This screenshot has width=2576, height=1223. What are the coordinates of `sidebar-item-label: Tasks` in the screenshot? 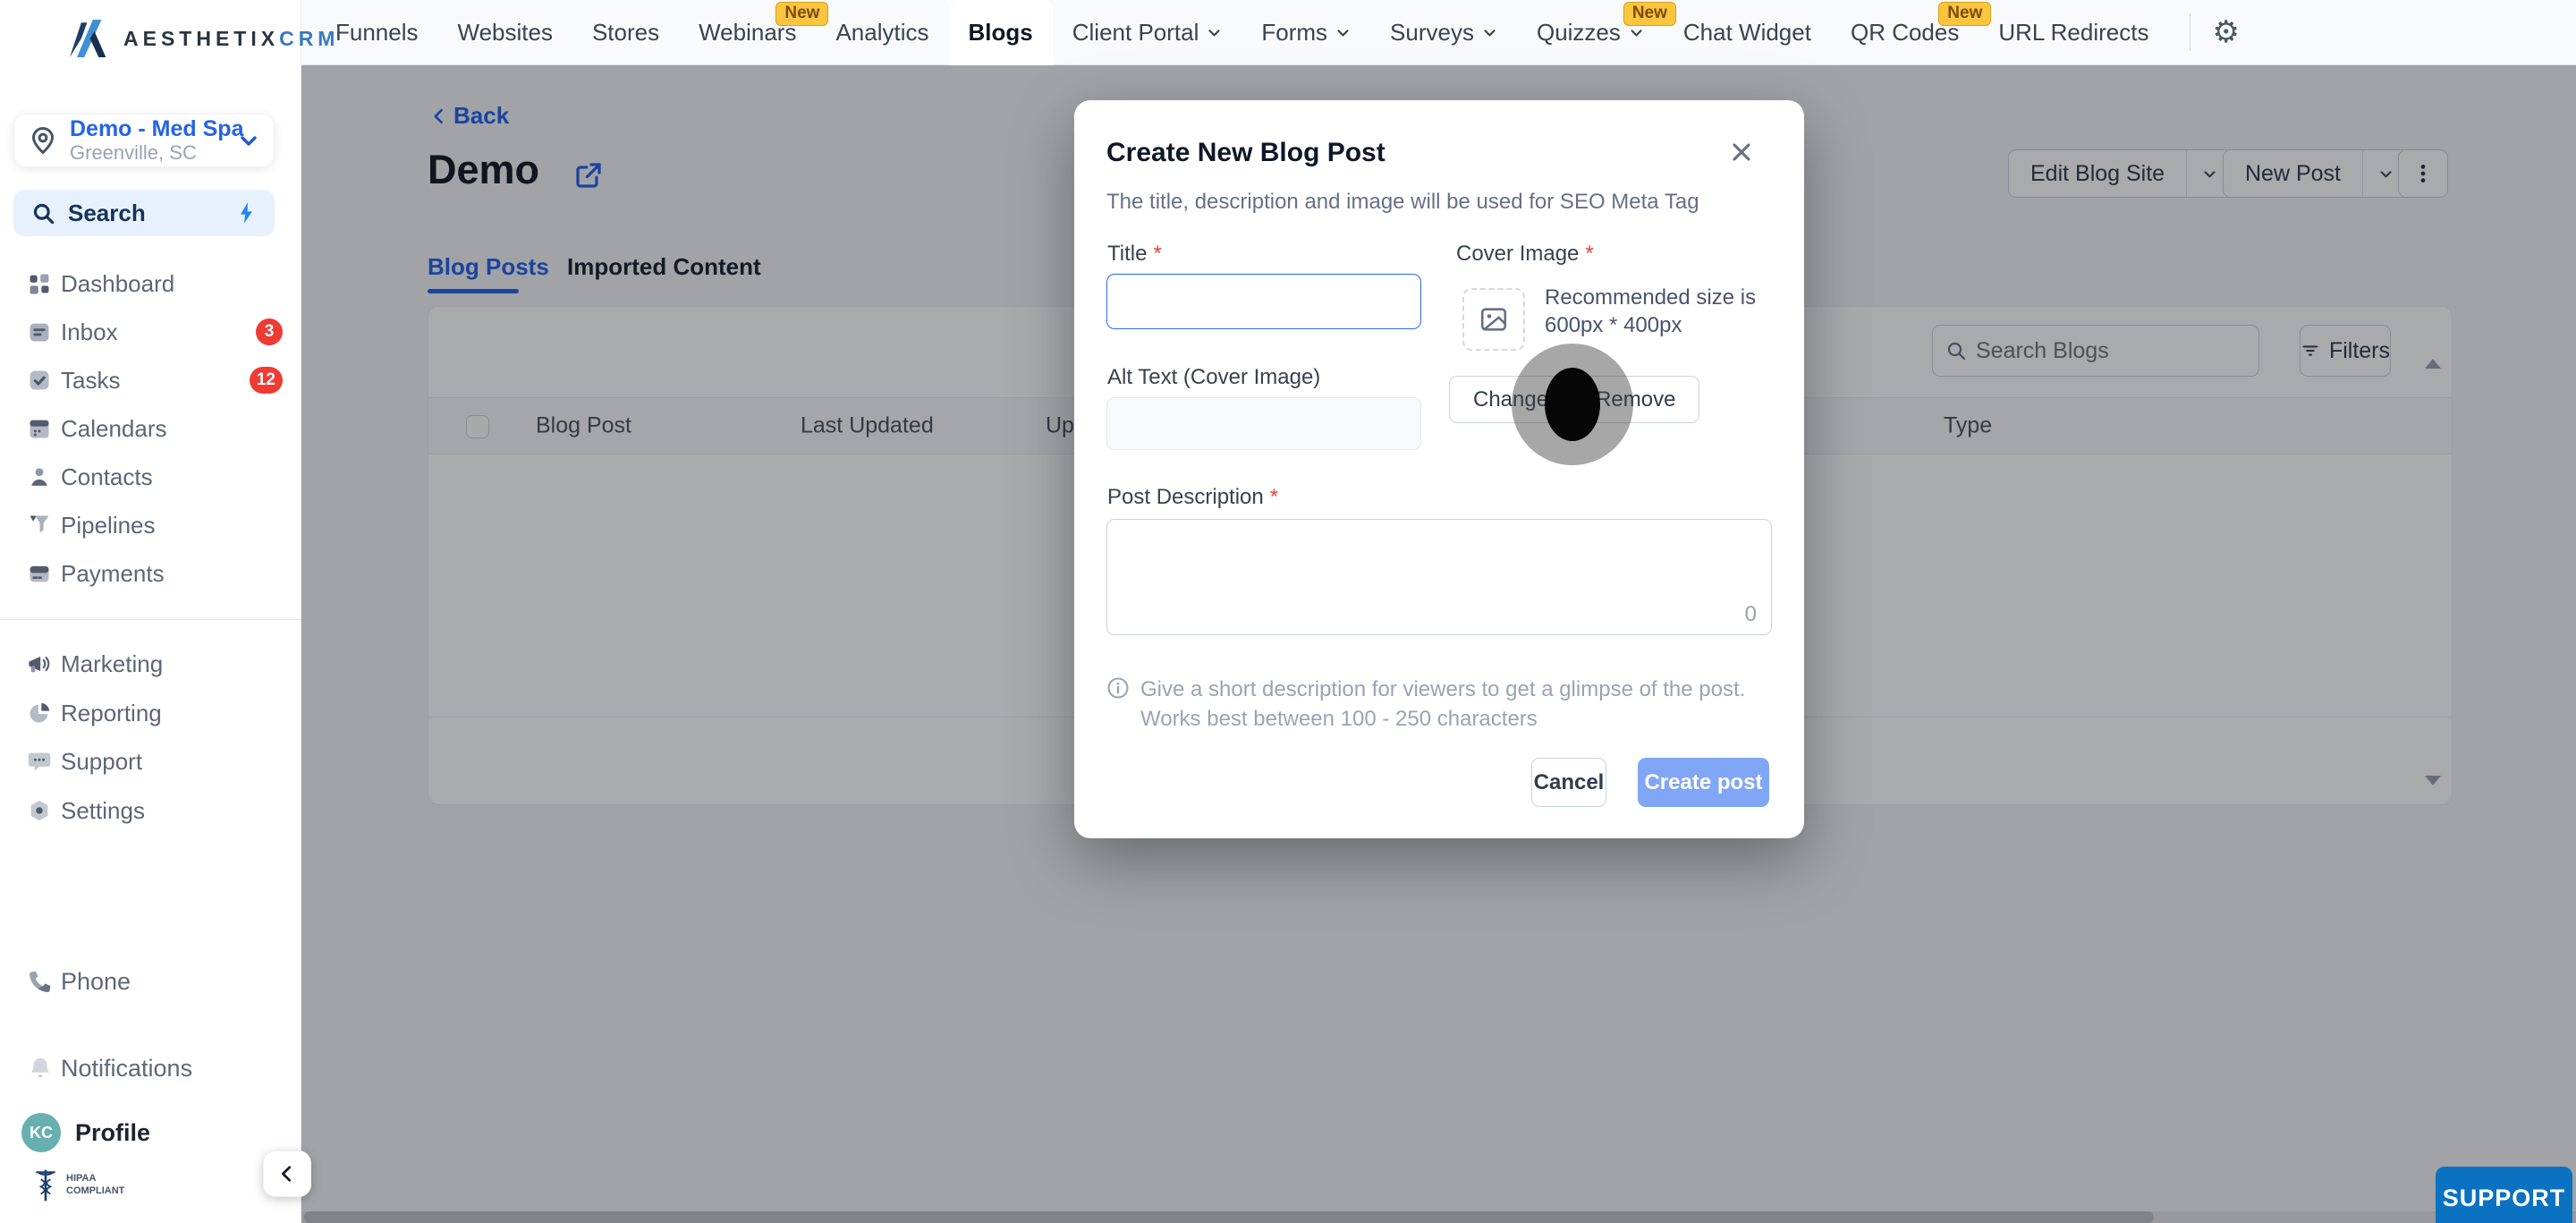 It's located at (91, 380).